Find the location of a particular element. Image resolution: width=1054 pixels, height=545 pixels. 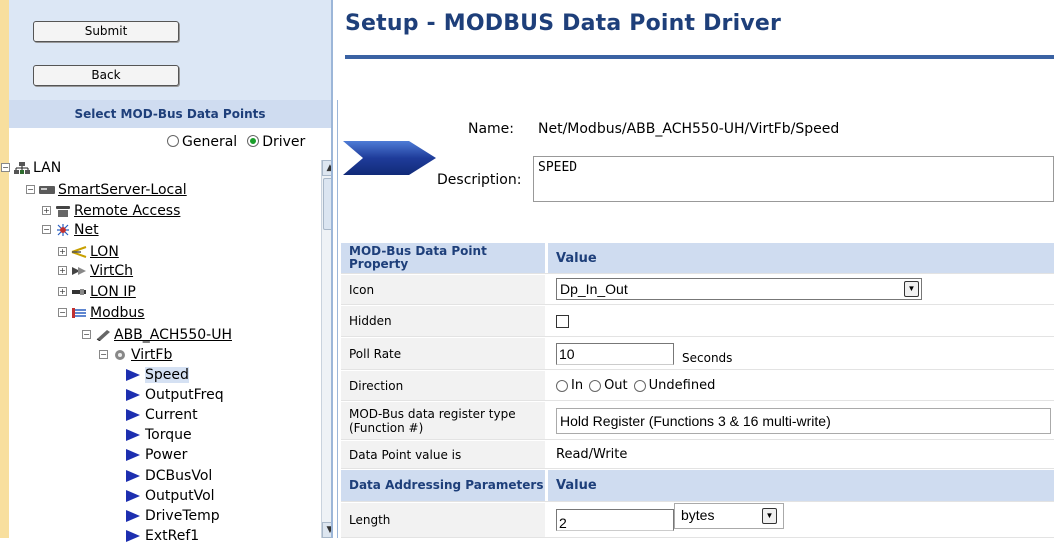

radio-driver-button is located at coordinates (253, 141).